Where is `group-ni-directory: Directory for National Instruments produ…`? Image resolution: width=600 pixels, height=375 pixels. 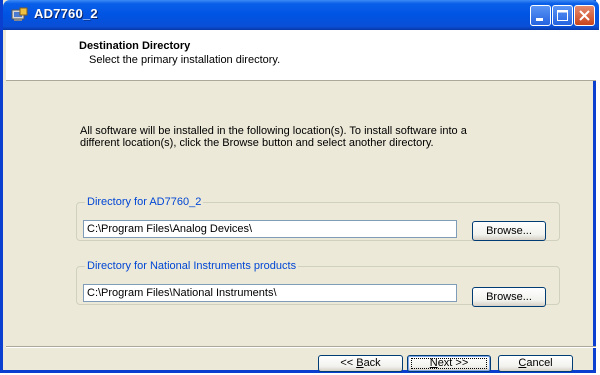 group-ni-directory: Directory for National Instruments produ… is located at coordinates (318, 283).